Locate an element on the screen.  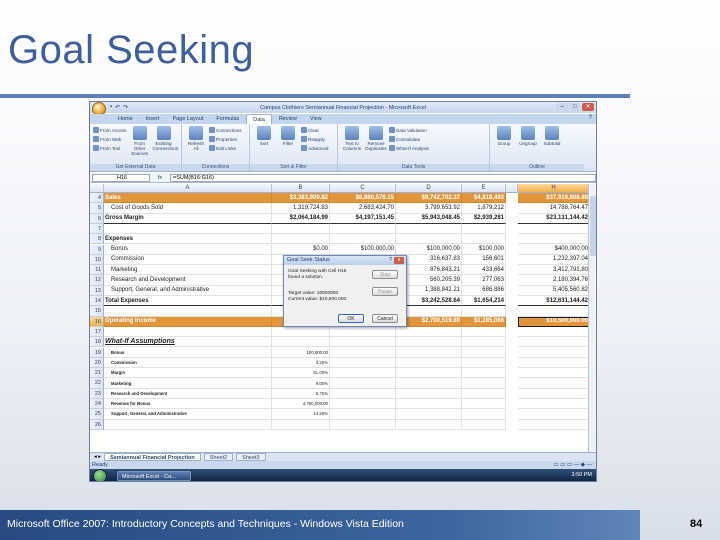
tab-view: View is located at coordinates (316, 119).